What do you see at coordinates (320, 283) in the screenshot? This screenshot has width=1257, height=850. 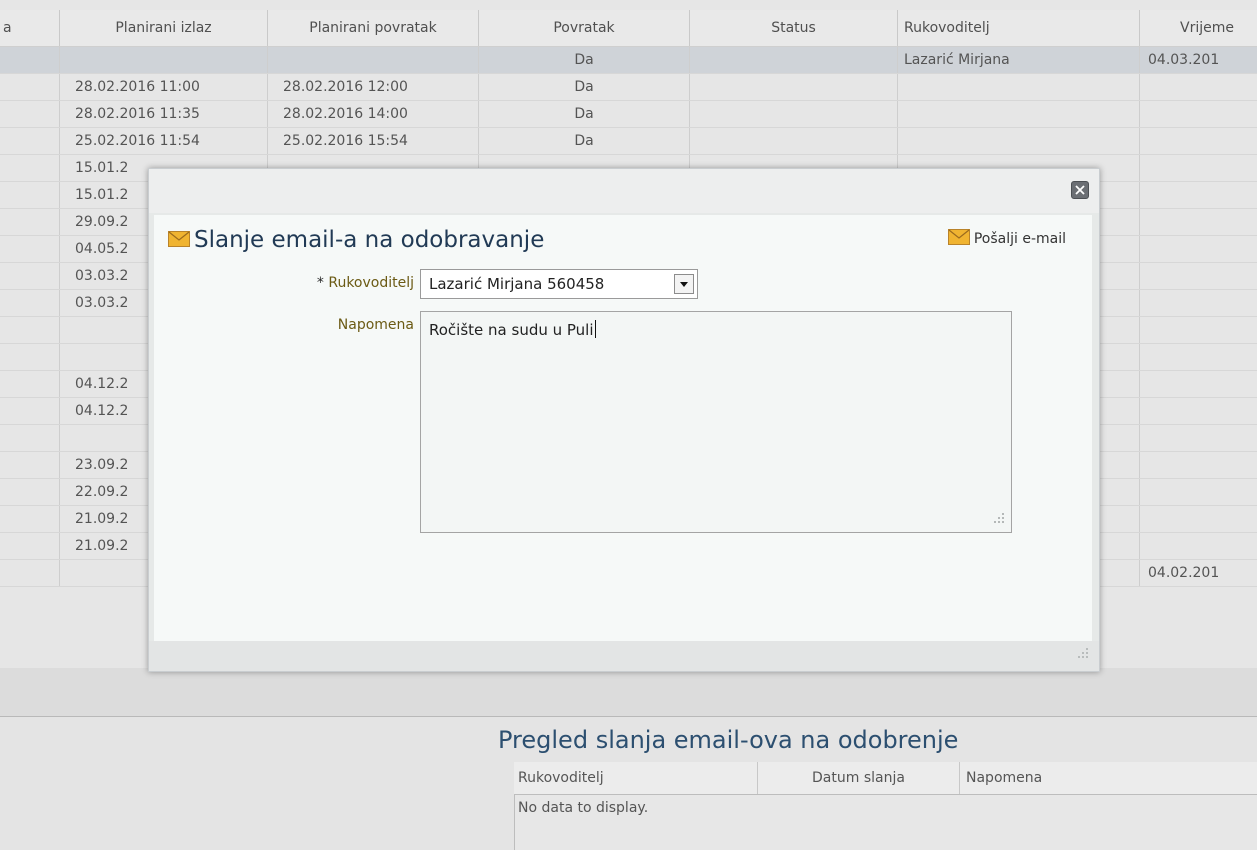 I see `required-marker: *` at bounding box center [320, 283].